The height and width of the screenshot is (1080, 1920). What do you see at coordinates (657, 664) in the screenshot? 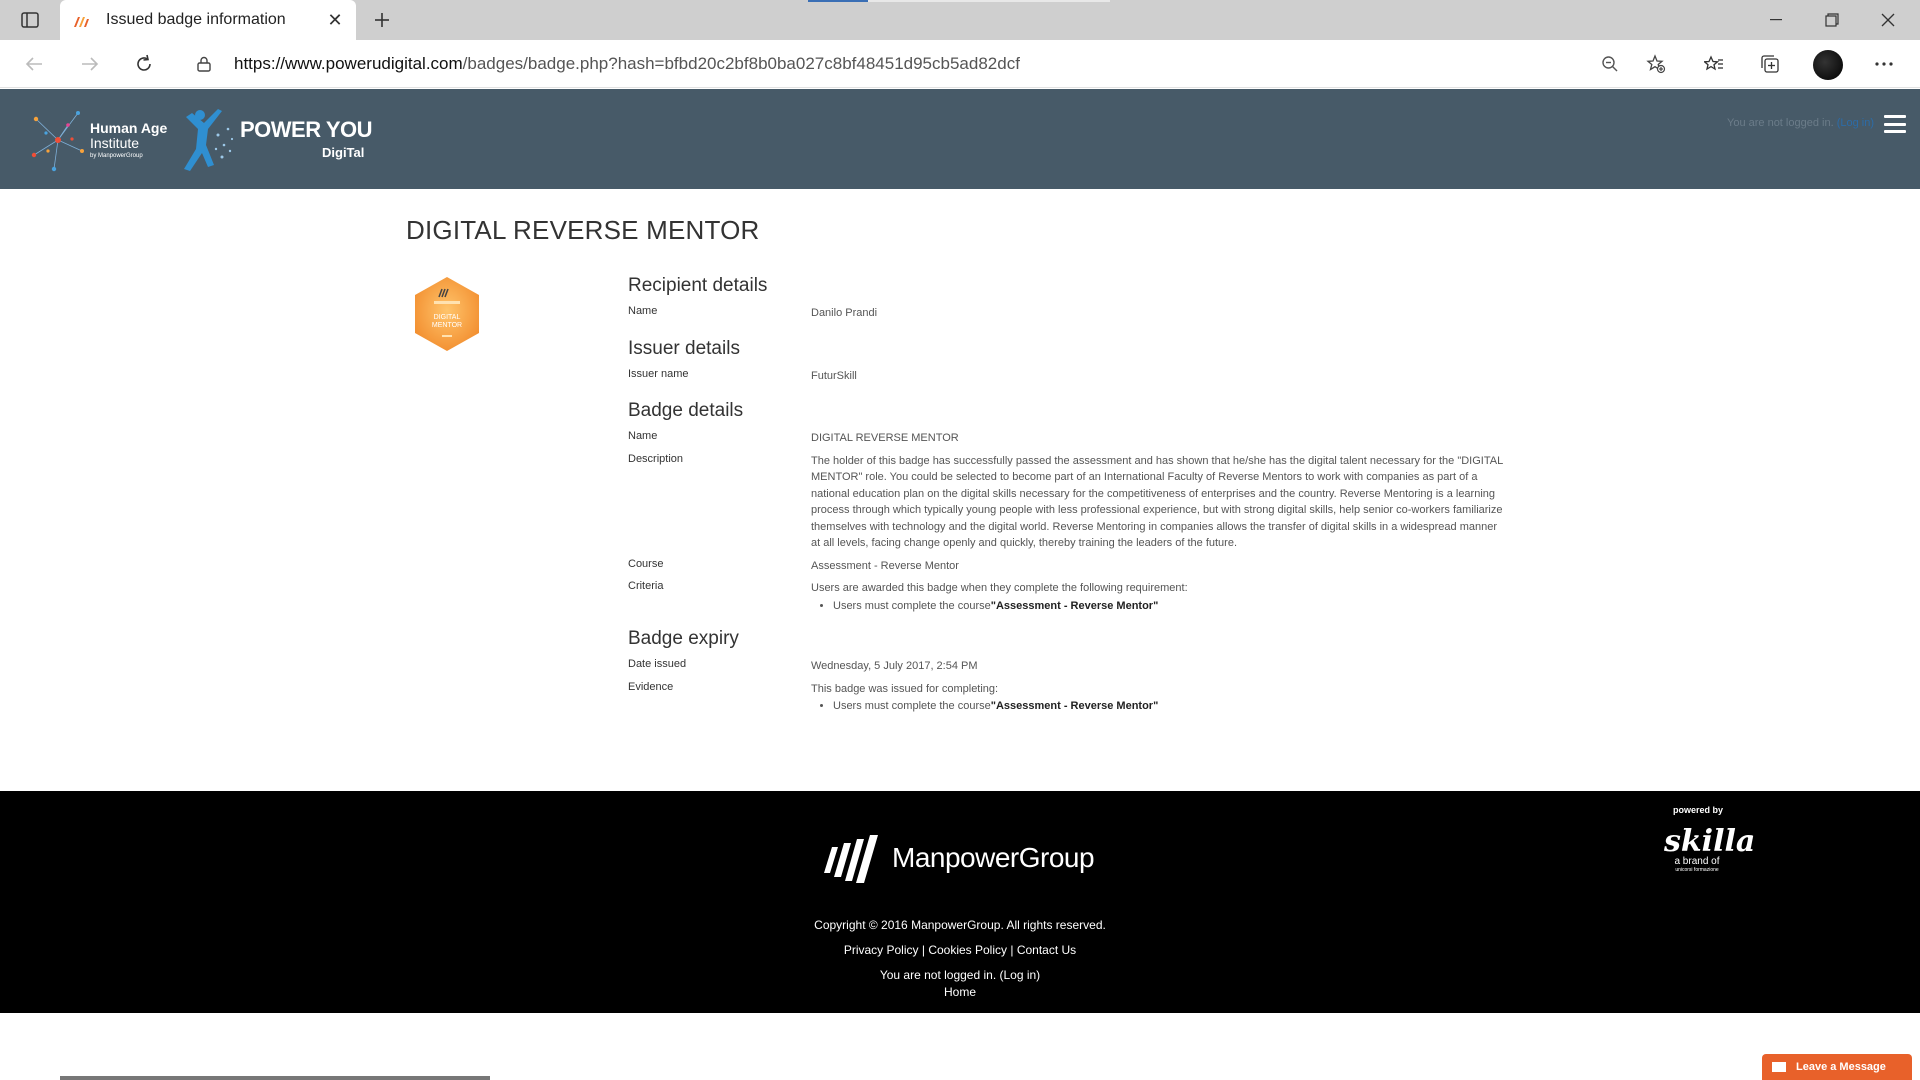
I see `date-issued-label: Date issued` at bounding box center [657, 664].